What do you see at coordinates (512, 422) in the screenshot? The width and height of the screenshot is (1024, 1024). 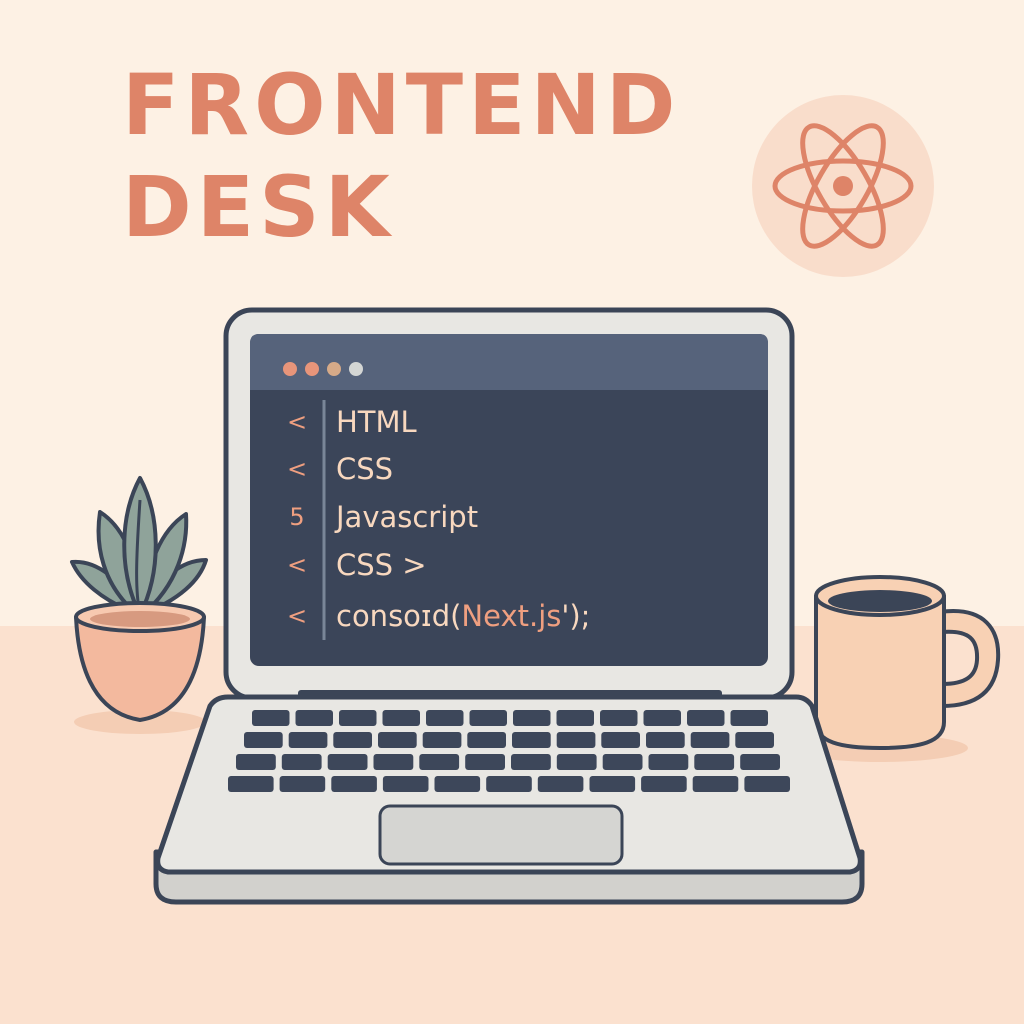 I see `code-line: < HTML` at bounding box center [512, 422].